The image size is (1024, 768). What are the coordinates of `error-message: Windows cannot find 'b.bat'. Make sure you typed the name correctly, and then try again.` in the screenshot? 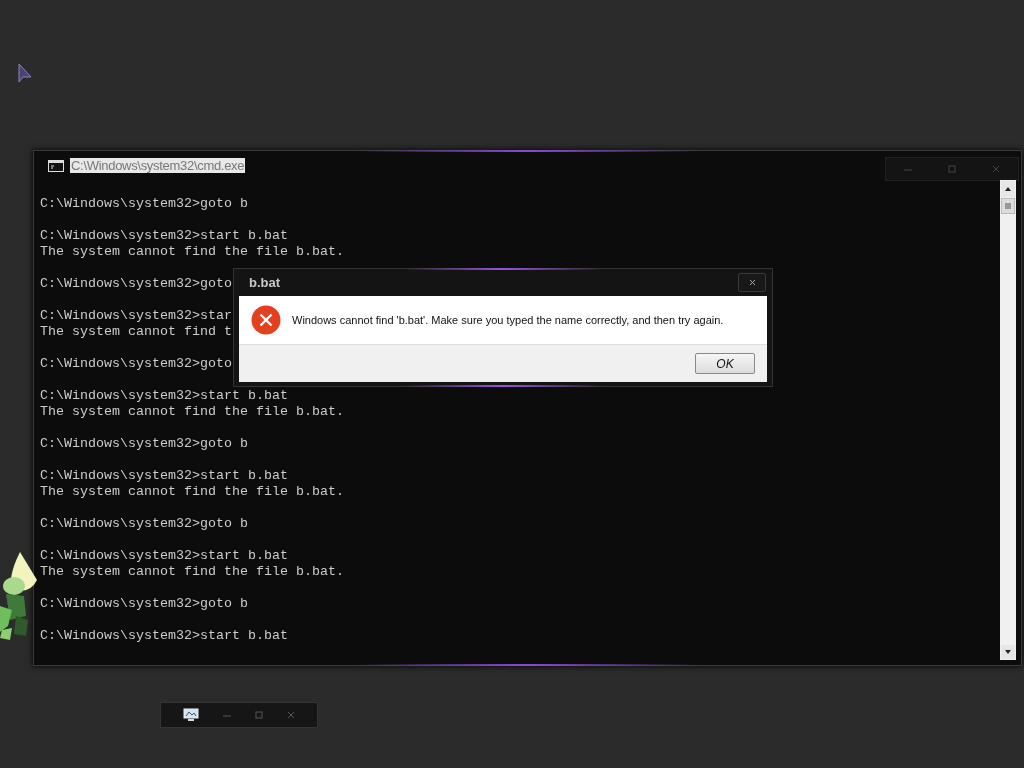 It's located at (508, 320).